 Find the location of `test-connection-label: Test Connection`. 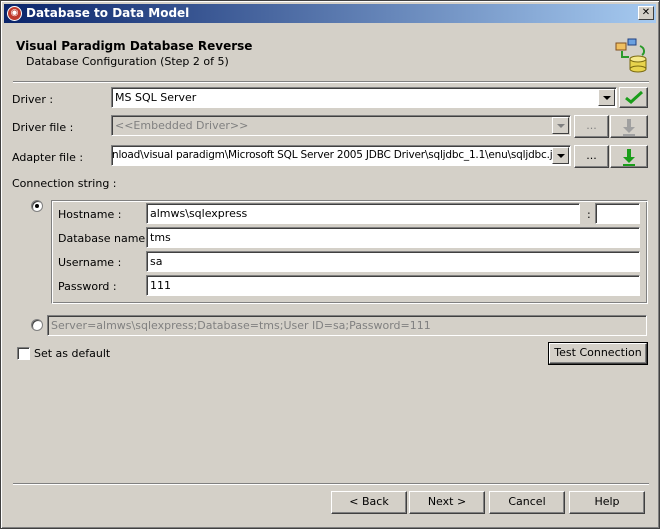

test-connection-label: Test Connection is located at coordinates (598, 352).